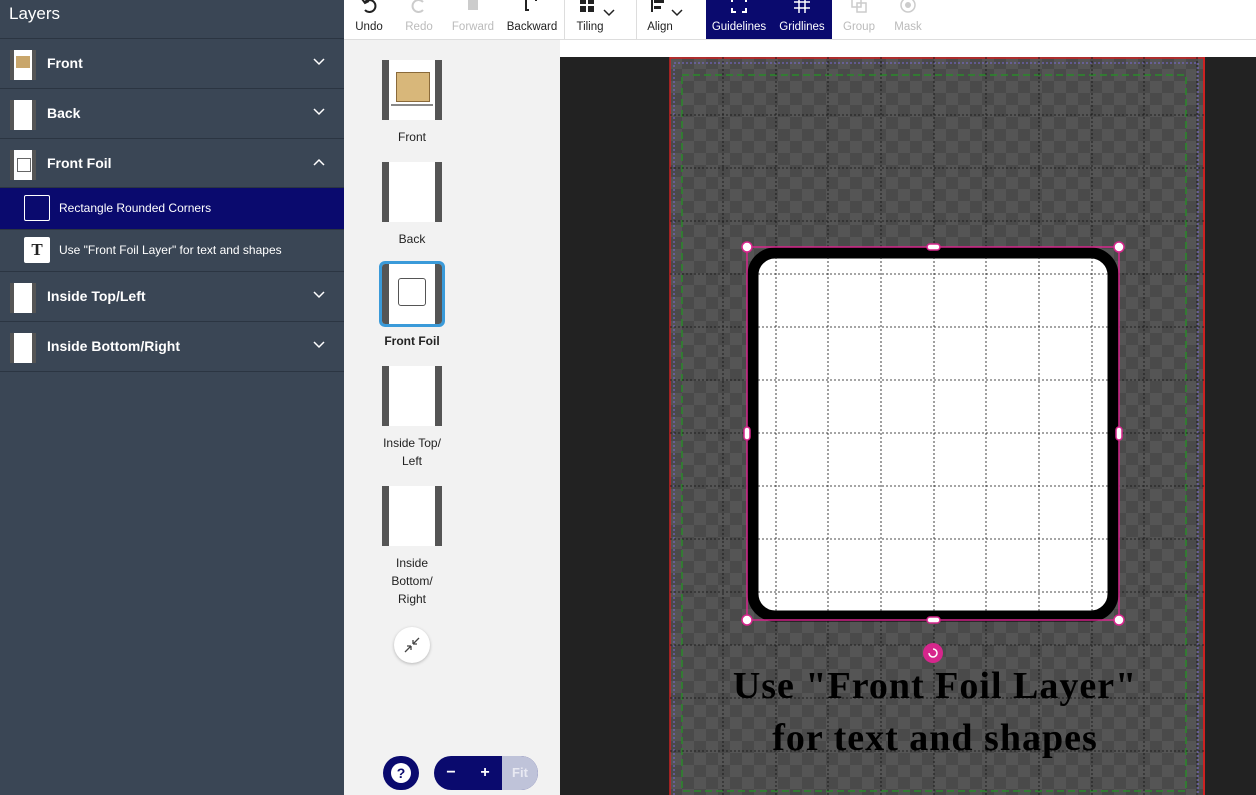 This screenshot has width=1256, height=795. What do you see at coordinates (369, 19) in the screenshot?
I see `undo-button: Undo` at bounding box center [369, 19].